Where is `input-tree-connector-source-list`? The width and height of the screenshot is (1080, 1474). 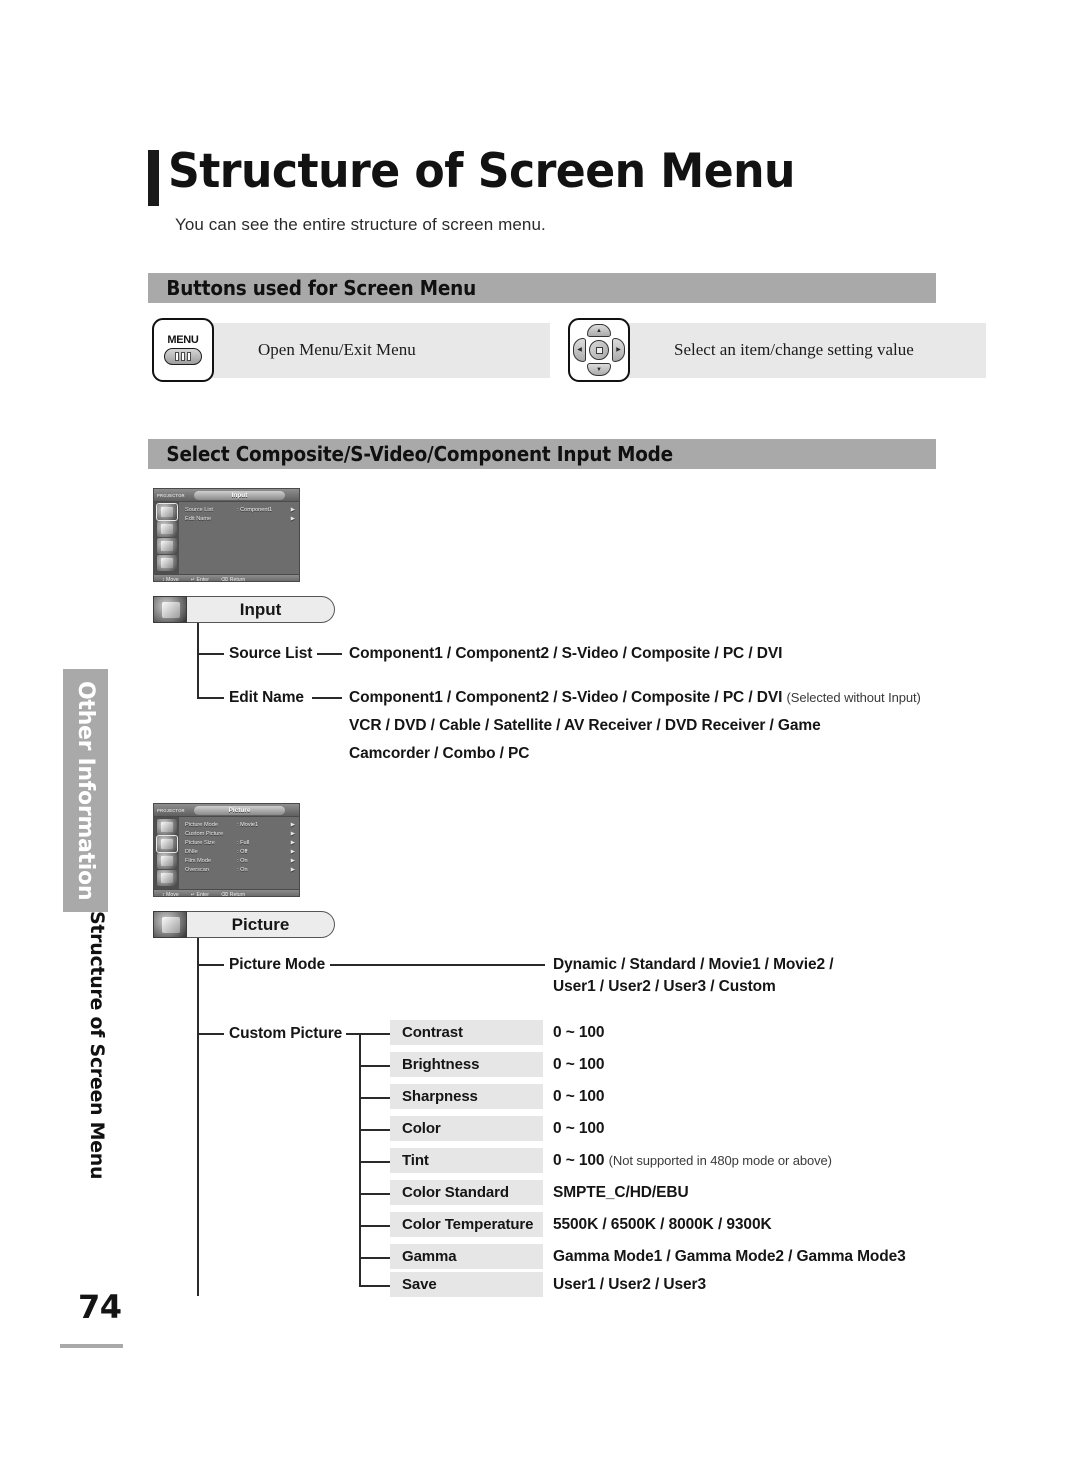 input-tree-connector-source-list is located at coordinates (329, 654).